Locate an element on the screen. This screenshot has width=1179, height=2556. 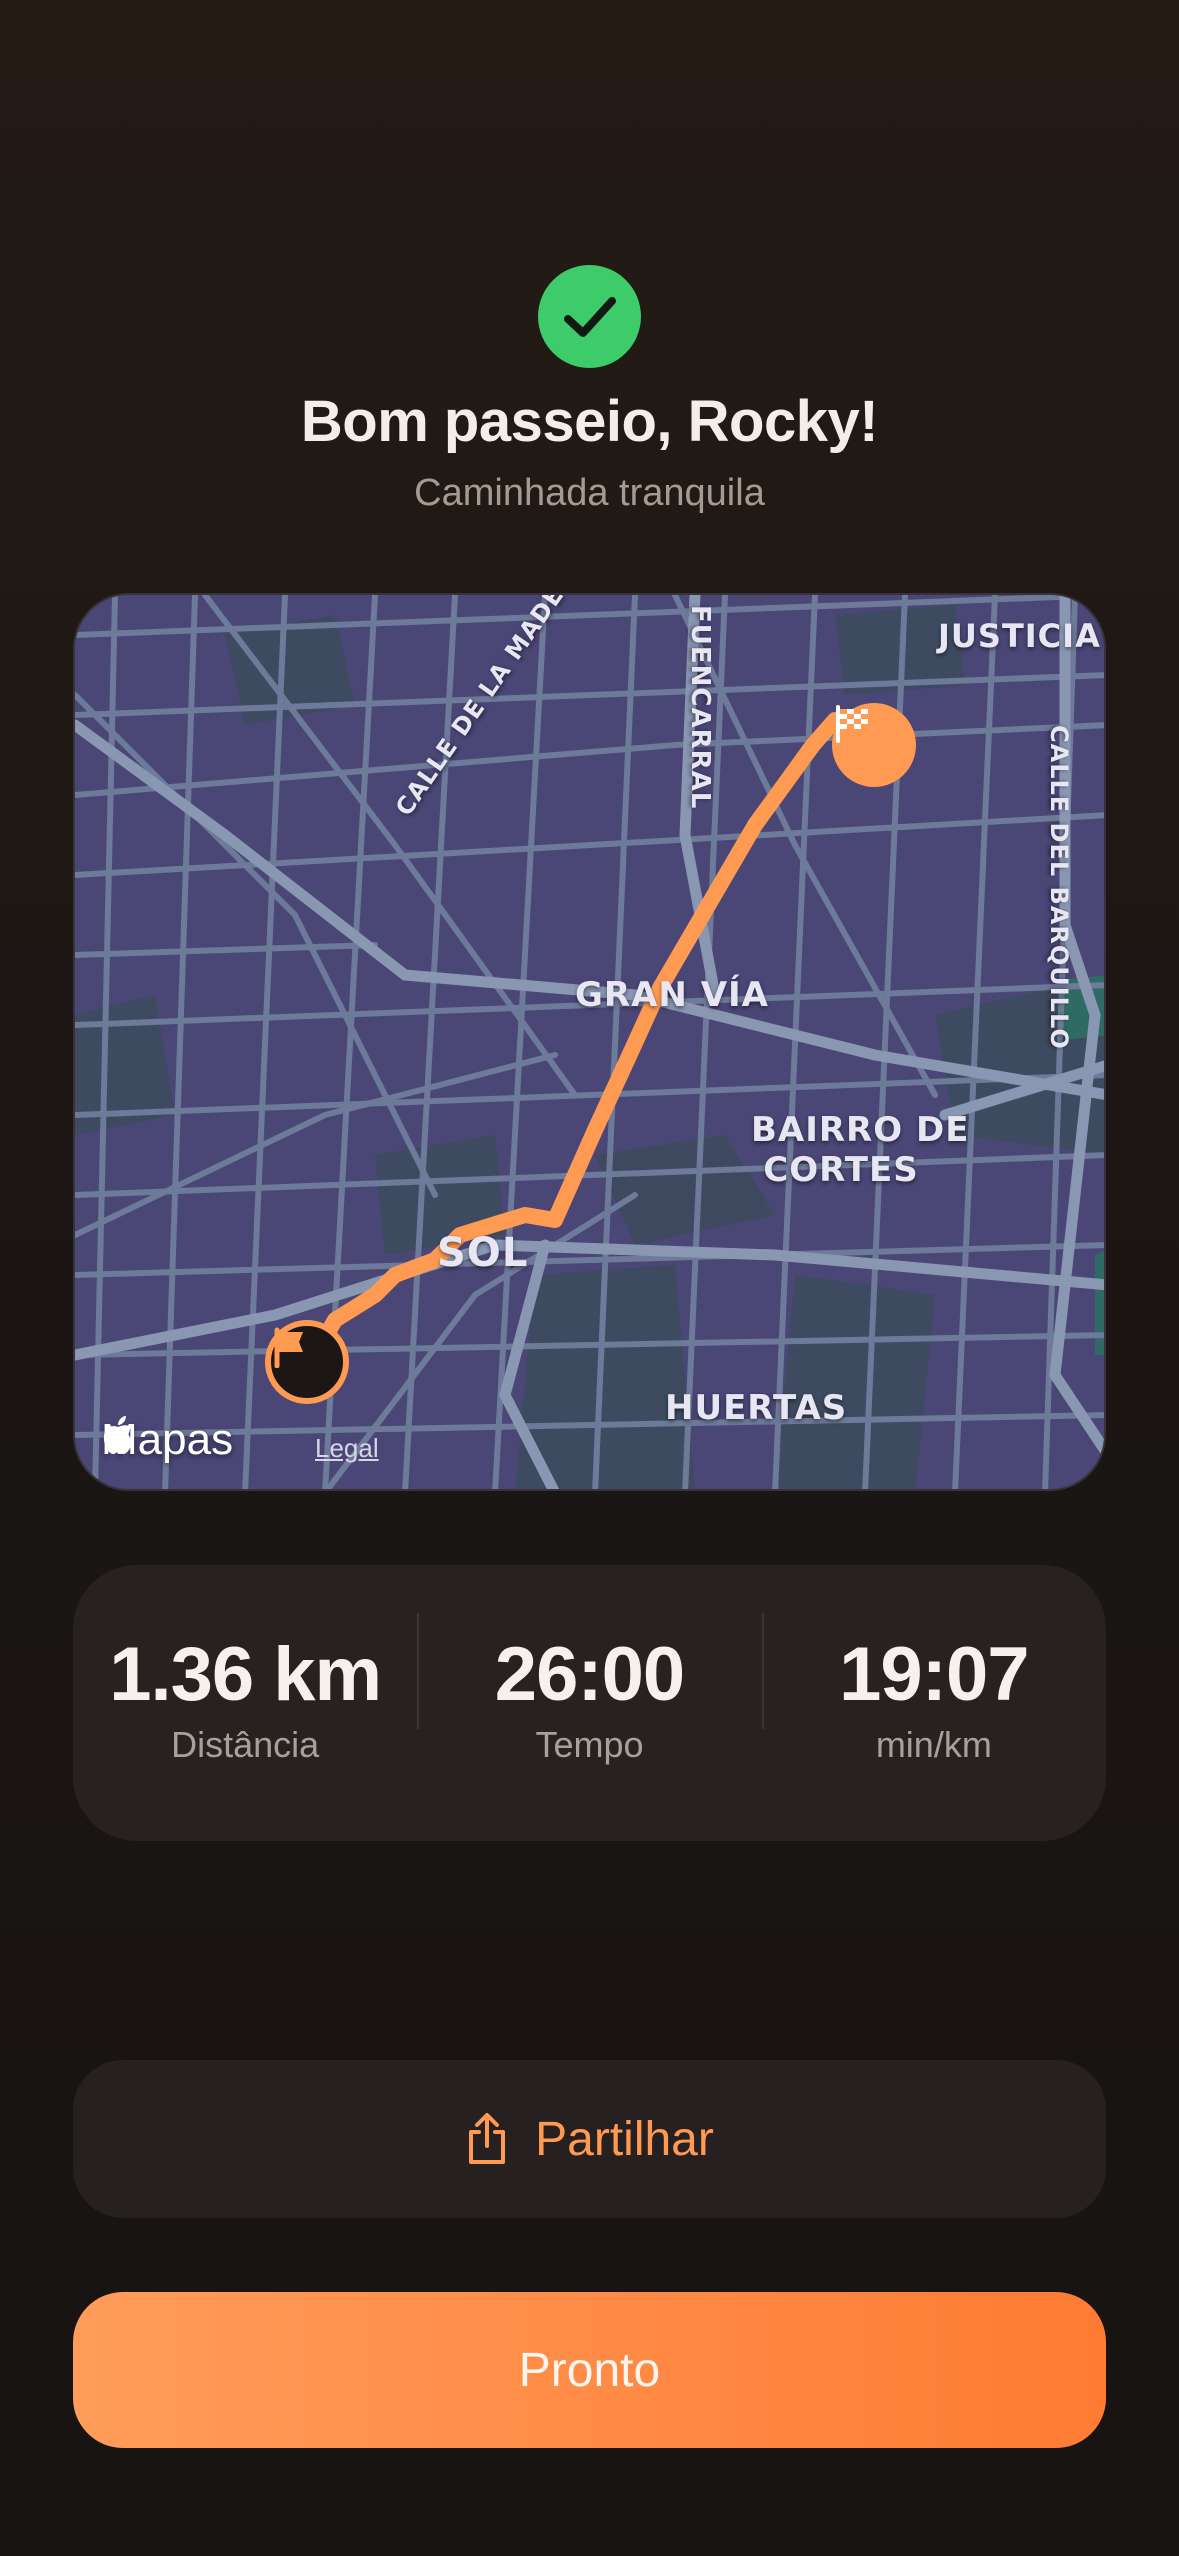
stat-value: 19:07 is located at coordinates (934, 1674).